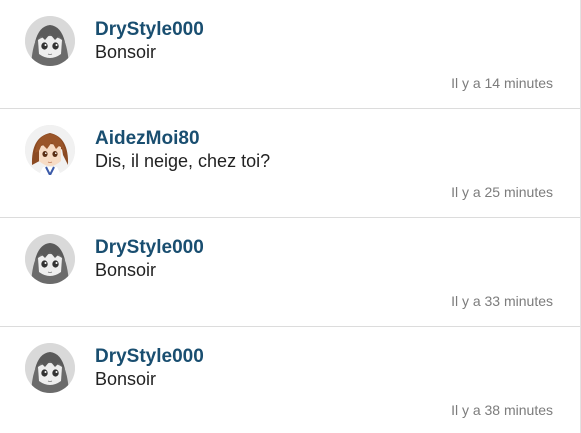  I want to click on brown-hair-anime-avatar-icon, so click(50, 150).